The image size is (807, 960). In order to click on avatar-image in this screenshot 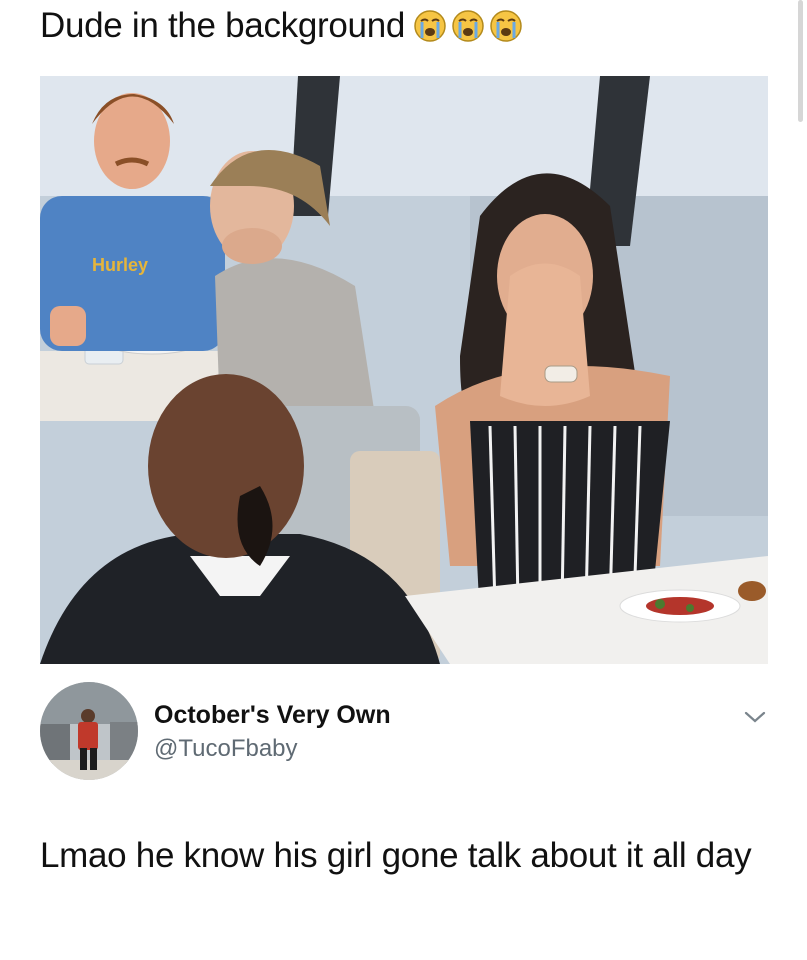, I will do `click(89, 731)`.